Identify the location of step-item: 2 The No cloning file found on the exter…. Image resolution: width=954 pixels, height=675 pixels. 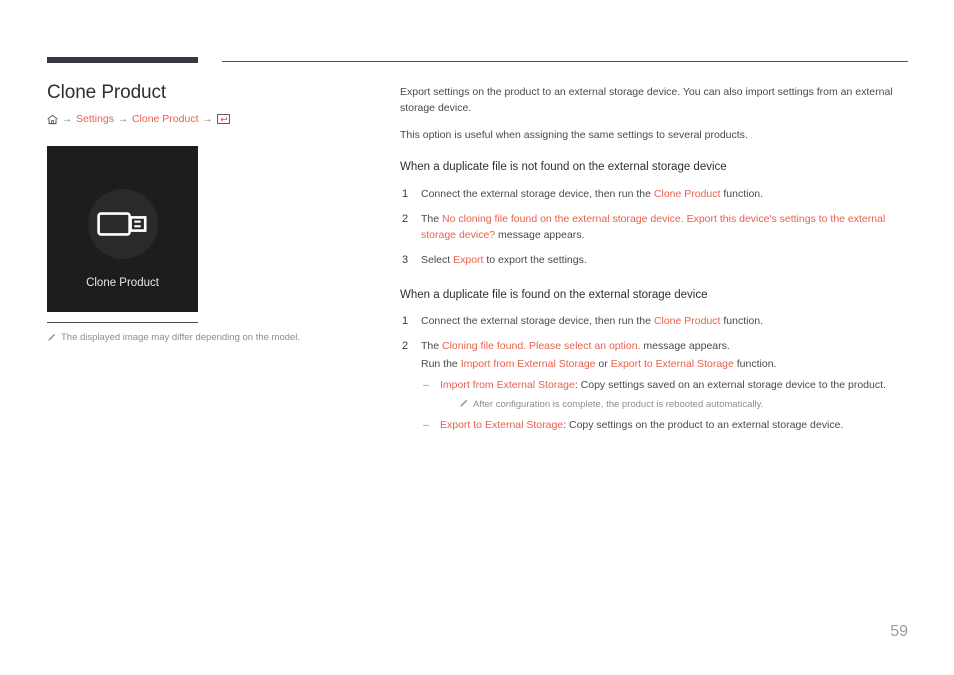
(654, 227).